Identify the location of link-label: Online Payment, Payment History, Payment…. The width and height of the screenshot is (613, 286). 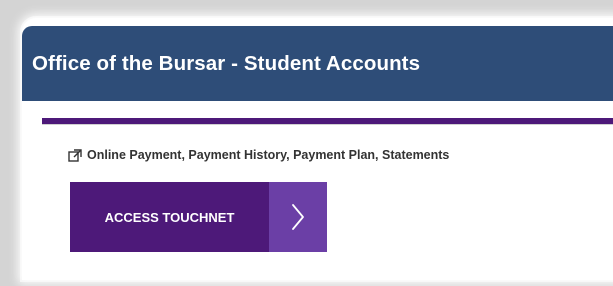
(268, 155).